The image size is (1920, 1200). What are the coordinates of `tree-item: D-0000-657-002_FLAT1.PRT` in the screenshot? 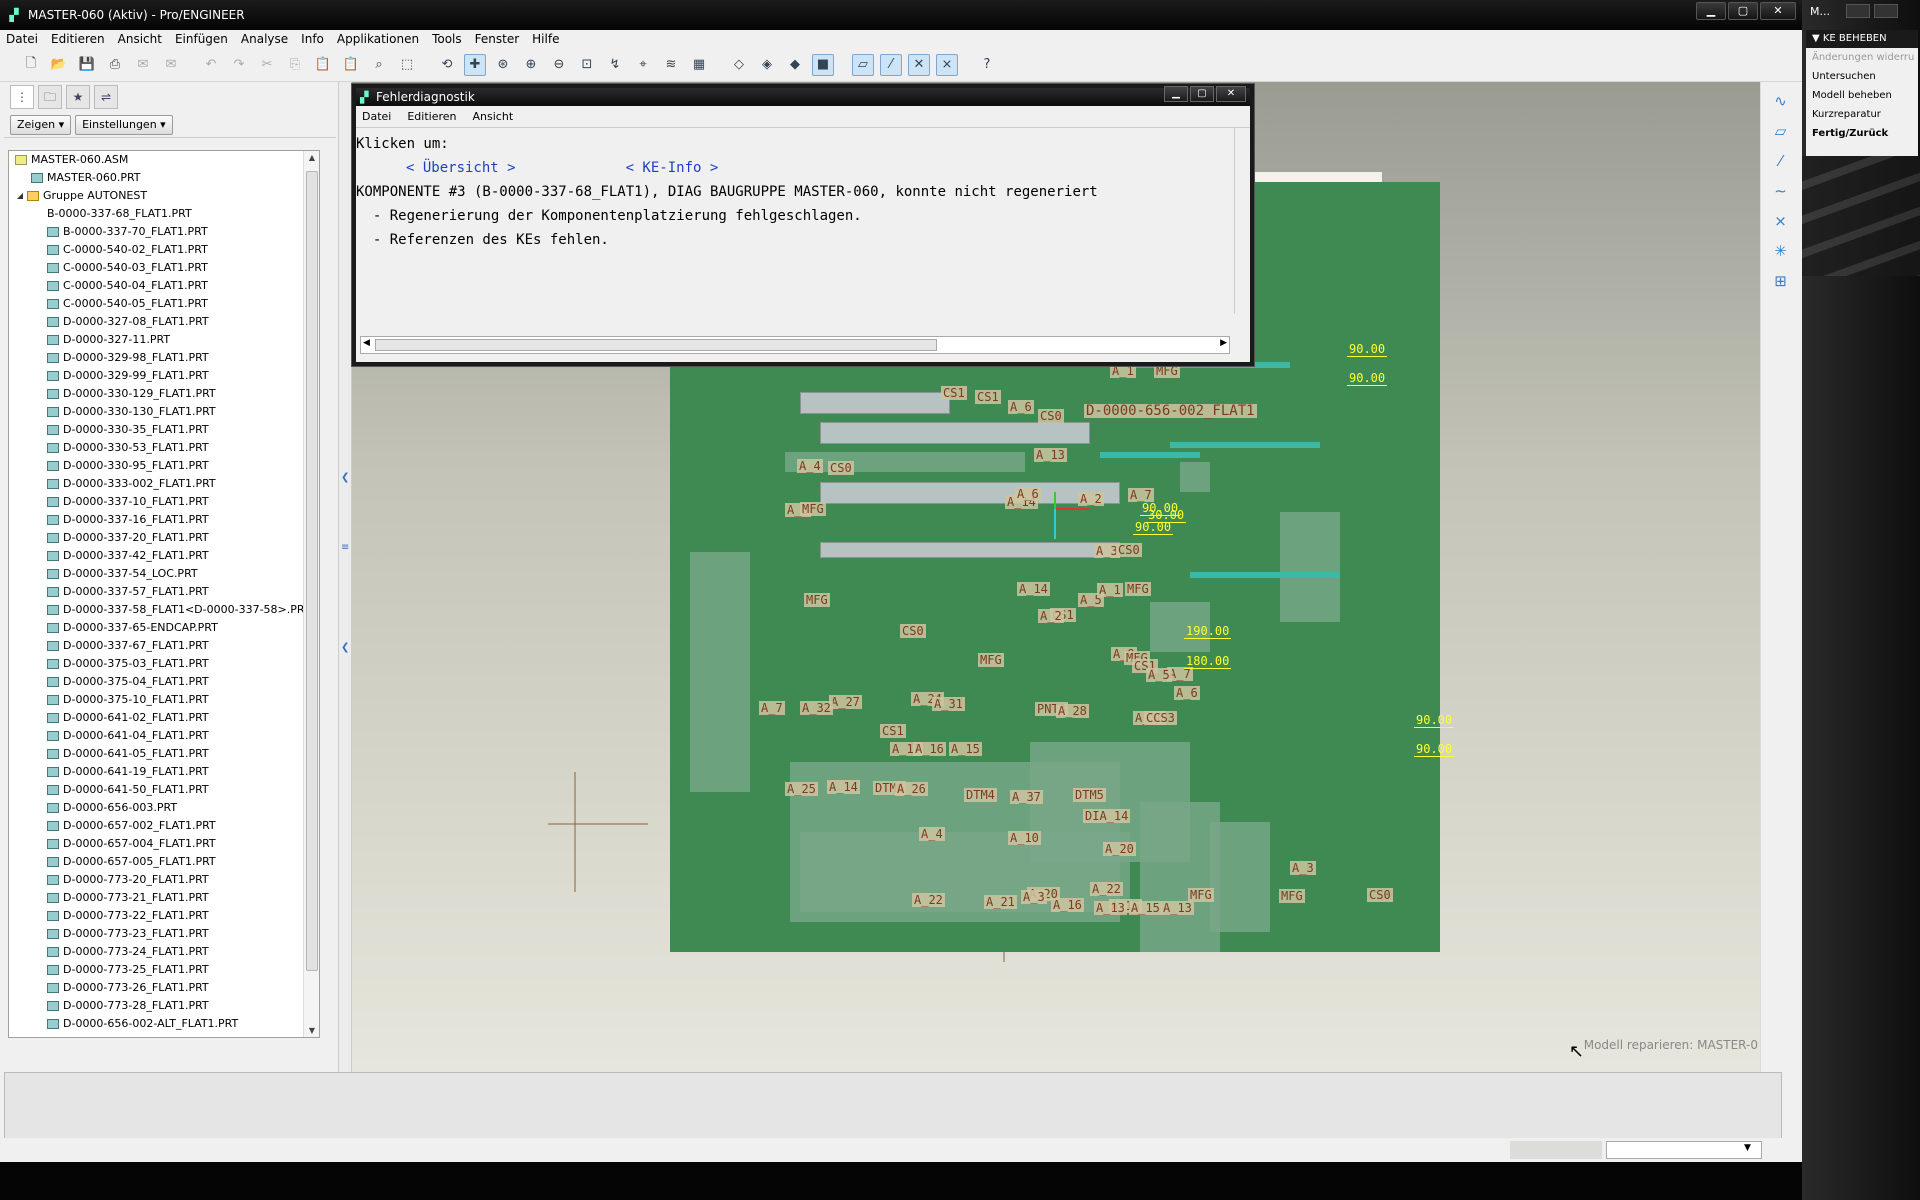 It's located at (164, 826).